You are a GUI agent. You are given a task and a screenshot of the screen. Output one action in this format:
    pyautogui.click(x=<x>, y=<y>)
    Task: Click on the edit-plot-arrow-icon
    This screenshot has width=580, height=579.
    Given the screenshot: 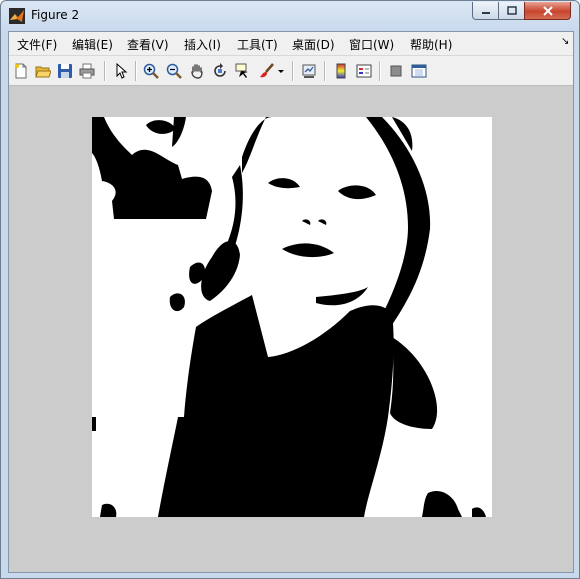 What is the action you would take?
    pyautogui.click(x=121, y=71)
    